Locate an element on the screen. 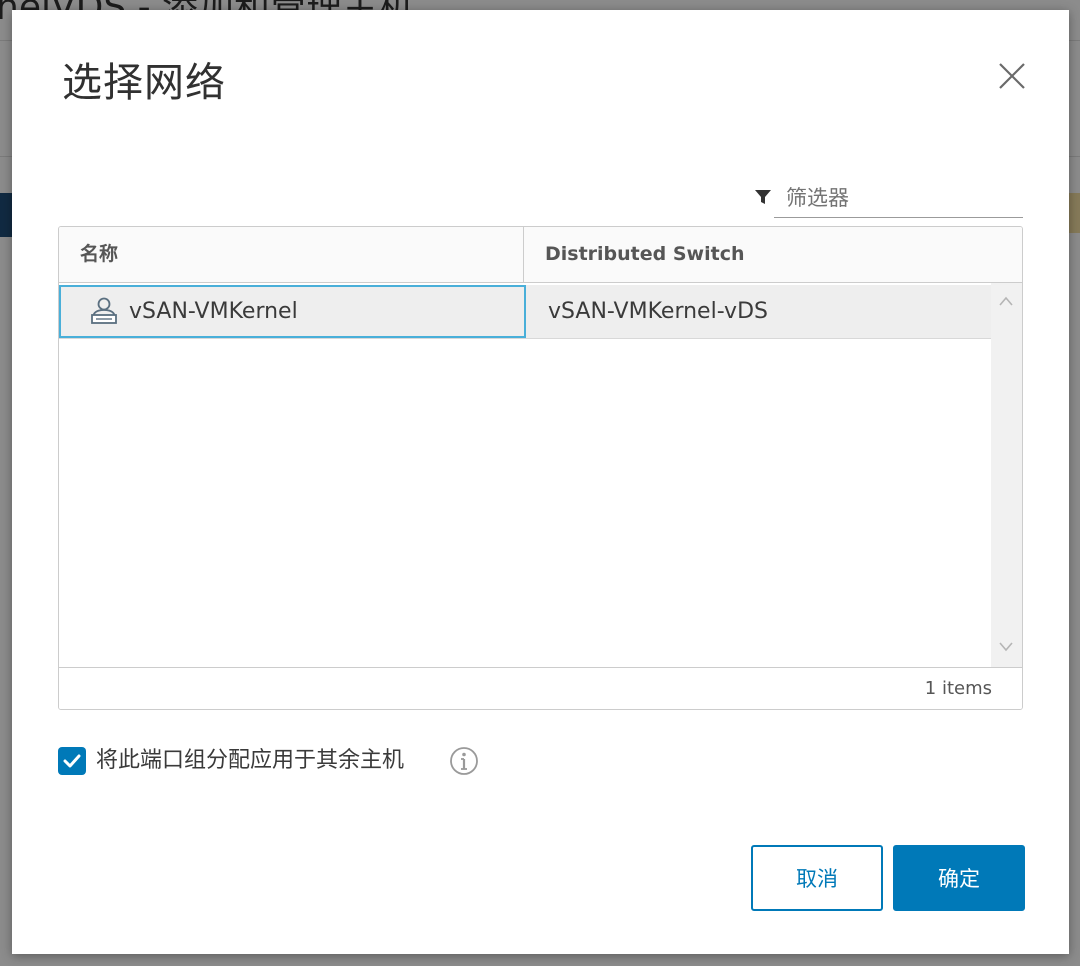  grid-header: 名称 Distributed Switch is located at coordinates (540, 255).